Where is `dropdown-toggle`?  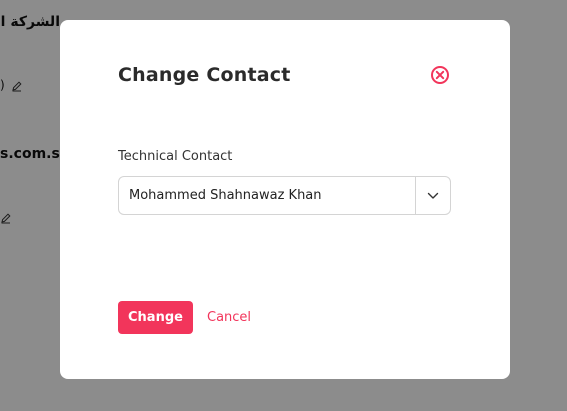 dropdown-toggle is located at coordinates (433, 195).